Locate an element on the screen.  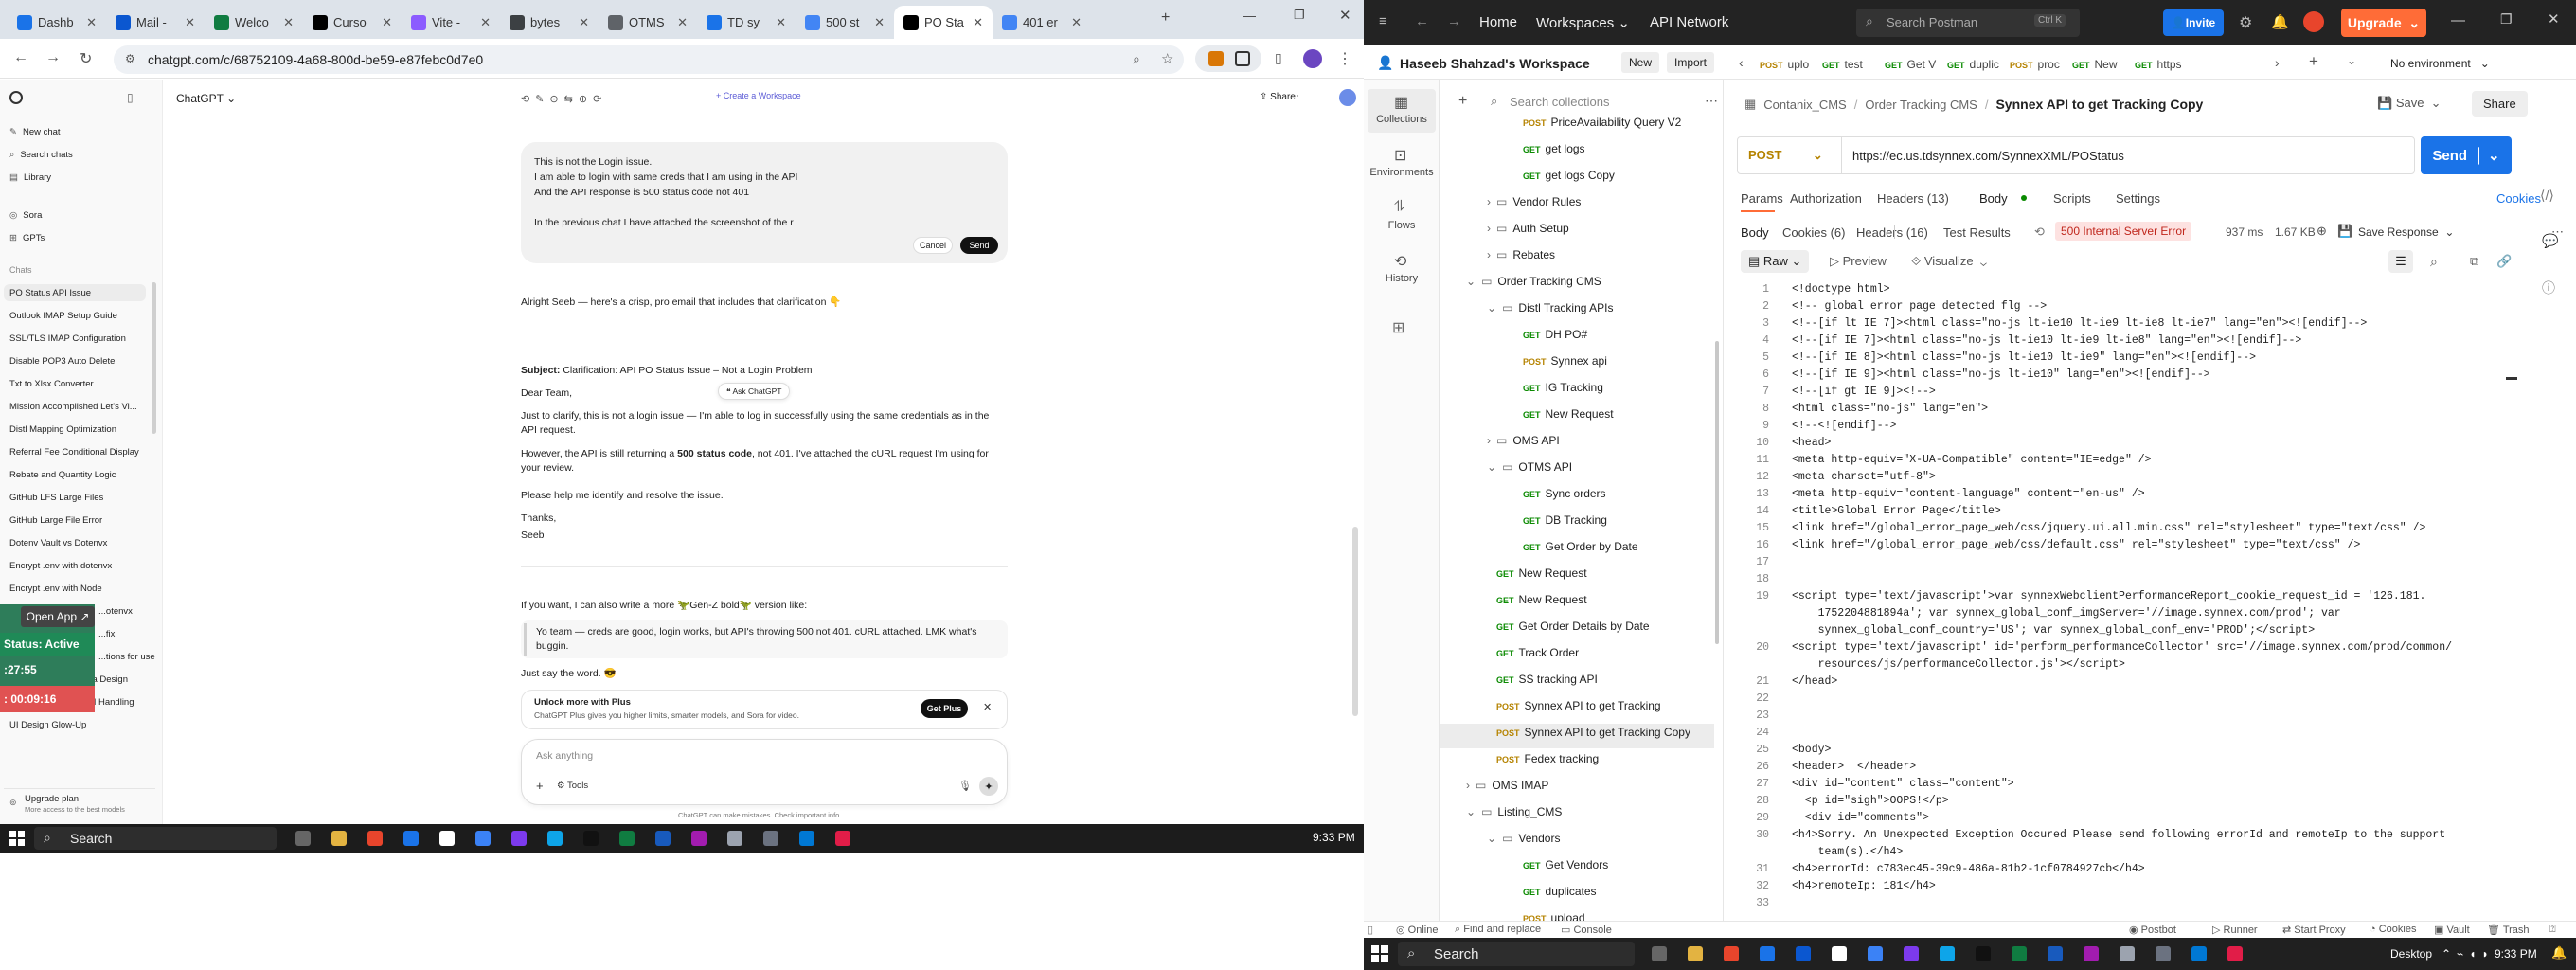
tree-folder: › ▭ Vendor Rules is located at coordinates (1534, 201).